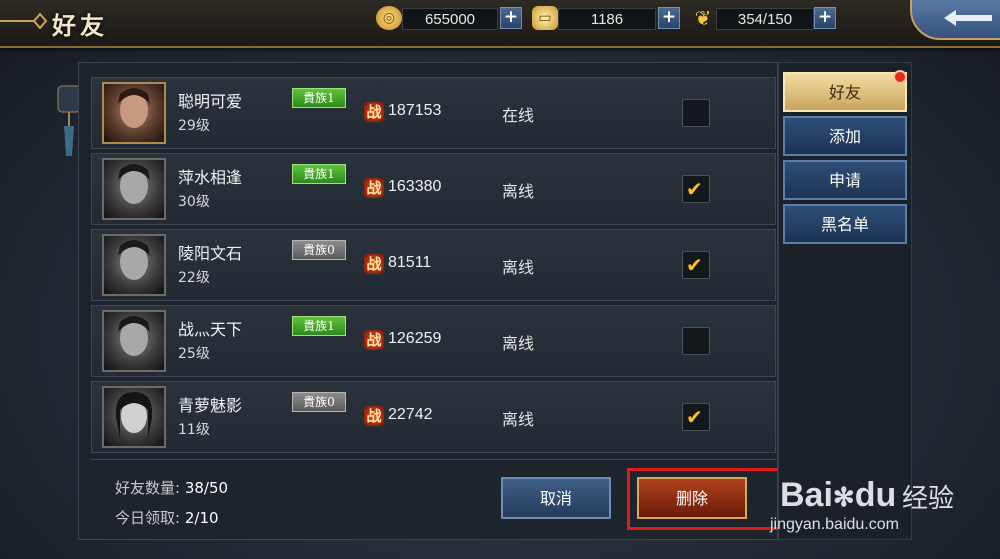 Image resolution: width=1000 pixels, height=559 pixels. What do you see at coordinates (210, 101) in the screenshot?
I see `friend-name: 聪明可爱` at bounding box center [210, 101].